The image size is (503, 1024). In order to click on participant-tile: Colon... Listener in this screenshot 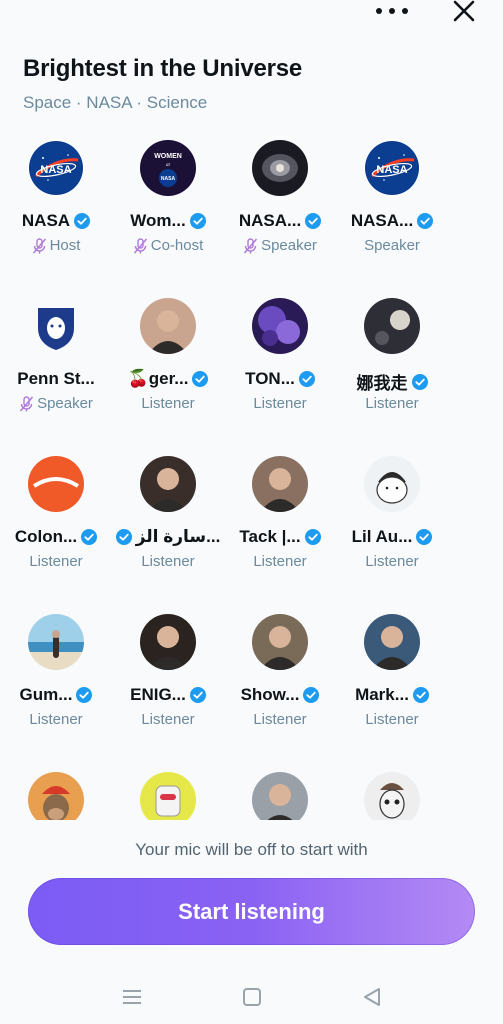, I will do `click(56, 526)`.